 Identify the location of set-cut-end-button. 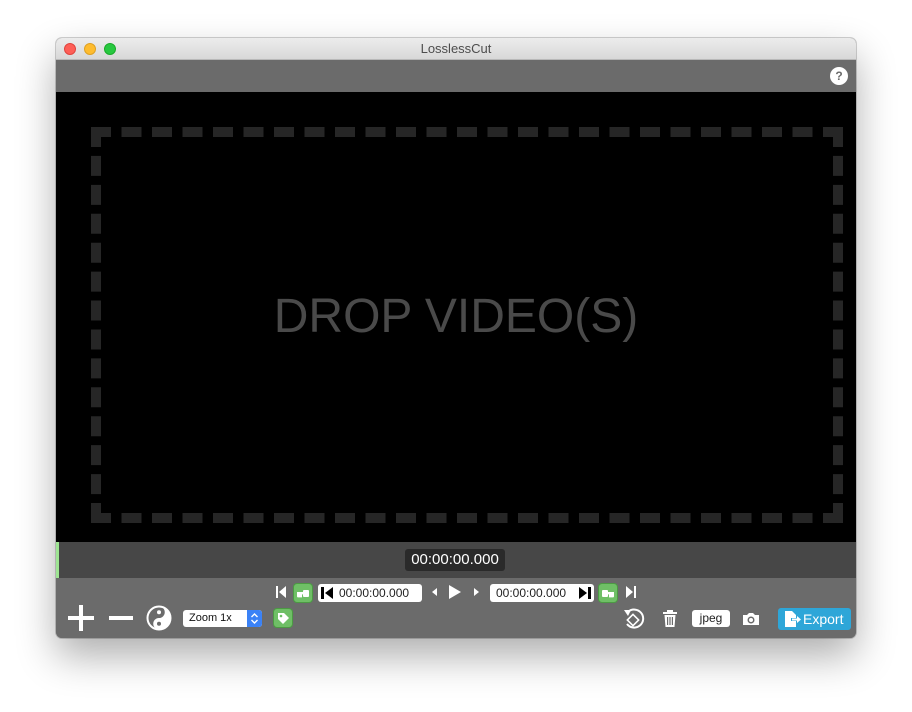
(608, 593).